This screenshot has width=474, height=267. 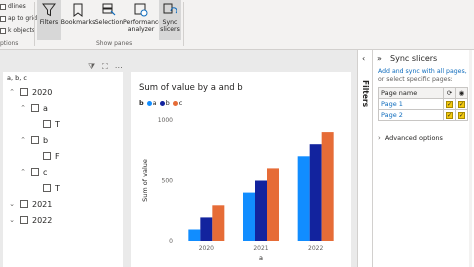 I want to click on sync-column-header: ⟳, so click(x=449, y=93).